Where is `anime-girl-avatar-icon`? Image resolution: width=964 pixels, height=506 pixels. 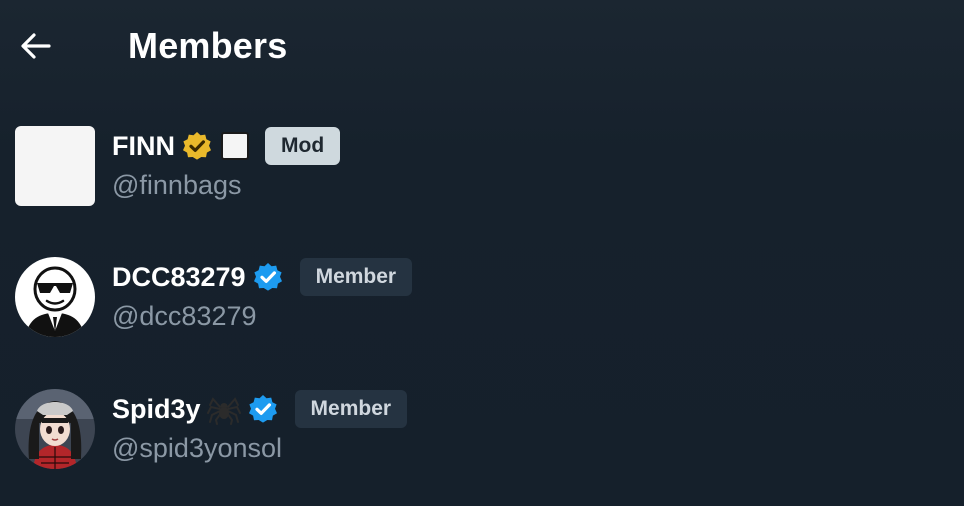 anime-girl-avatar-icon is located at coordinates (55, 429).